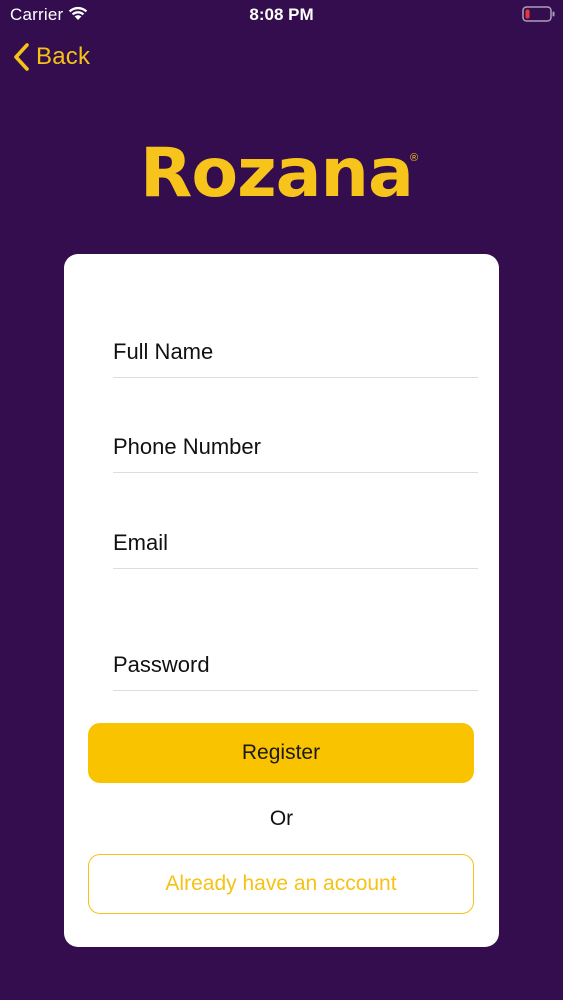  I want to click on email-input, so click(295, 548).